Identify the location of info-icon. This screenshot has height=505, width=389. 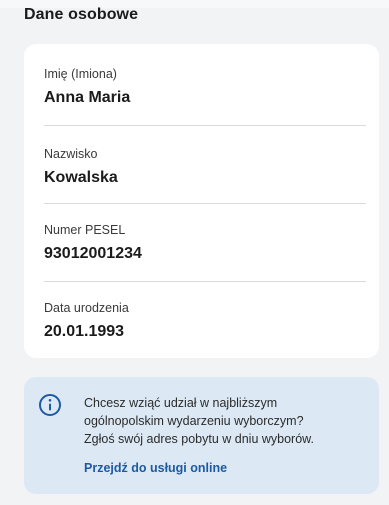
(50, 405).